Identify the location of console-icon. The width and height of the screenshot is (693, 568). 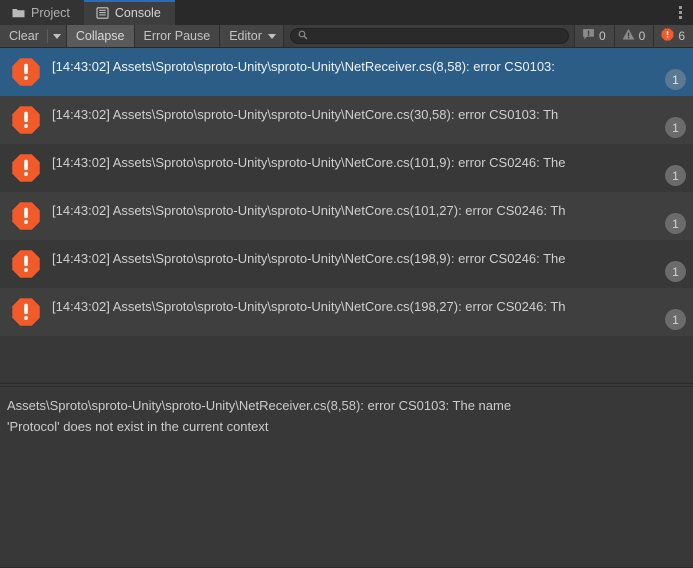
(102, 12).